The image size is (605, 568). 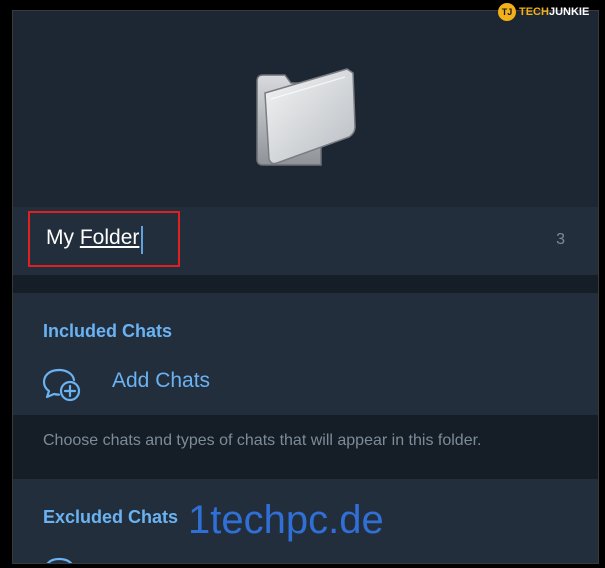 I want to click on char-count: 3, so click(x=560, y=239).